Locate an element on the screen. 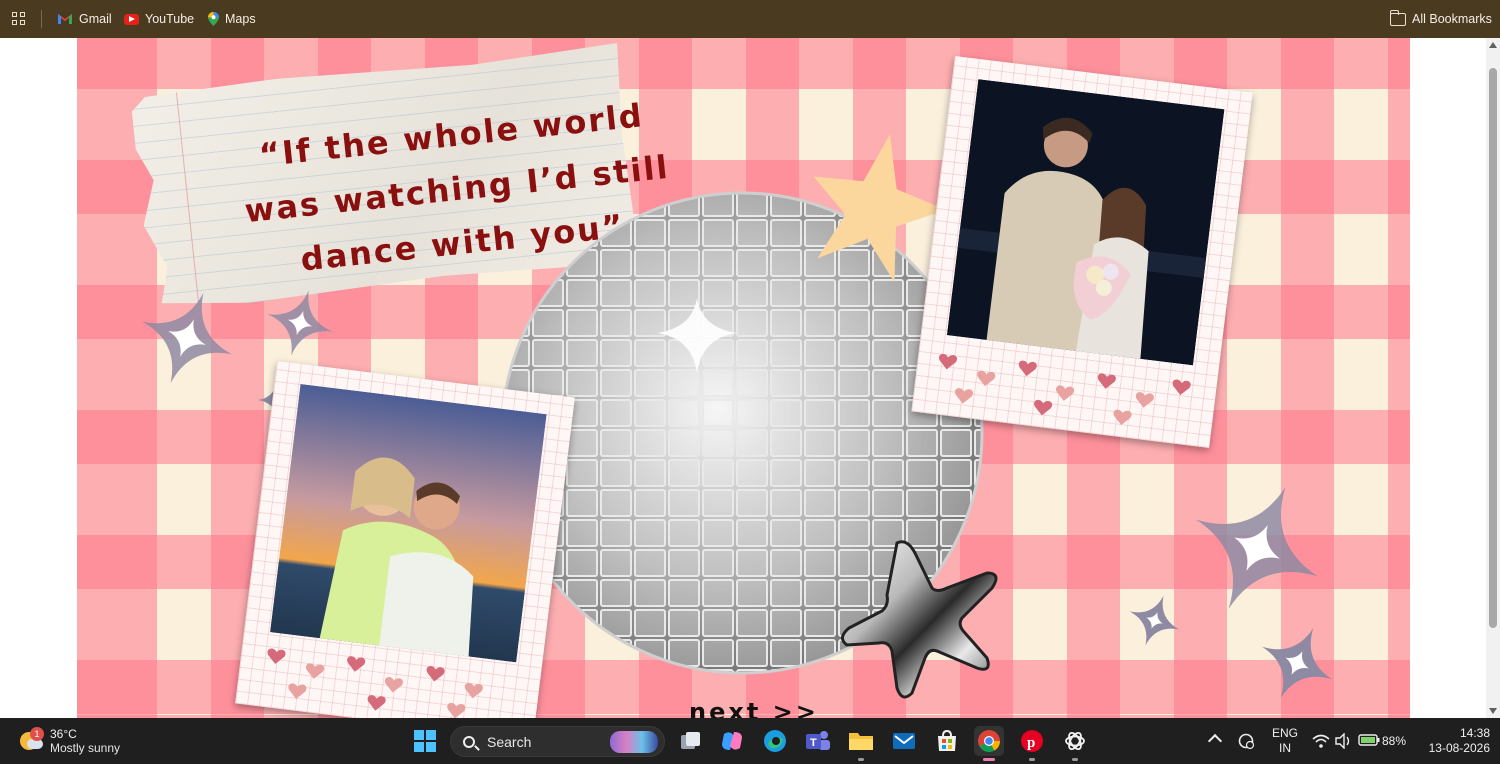 This screenshot has height=764, width=1500. file-explorer-button is located at coordinates (861, 743).